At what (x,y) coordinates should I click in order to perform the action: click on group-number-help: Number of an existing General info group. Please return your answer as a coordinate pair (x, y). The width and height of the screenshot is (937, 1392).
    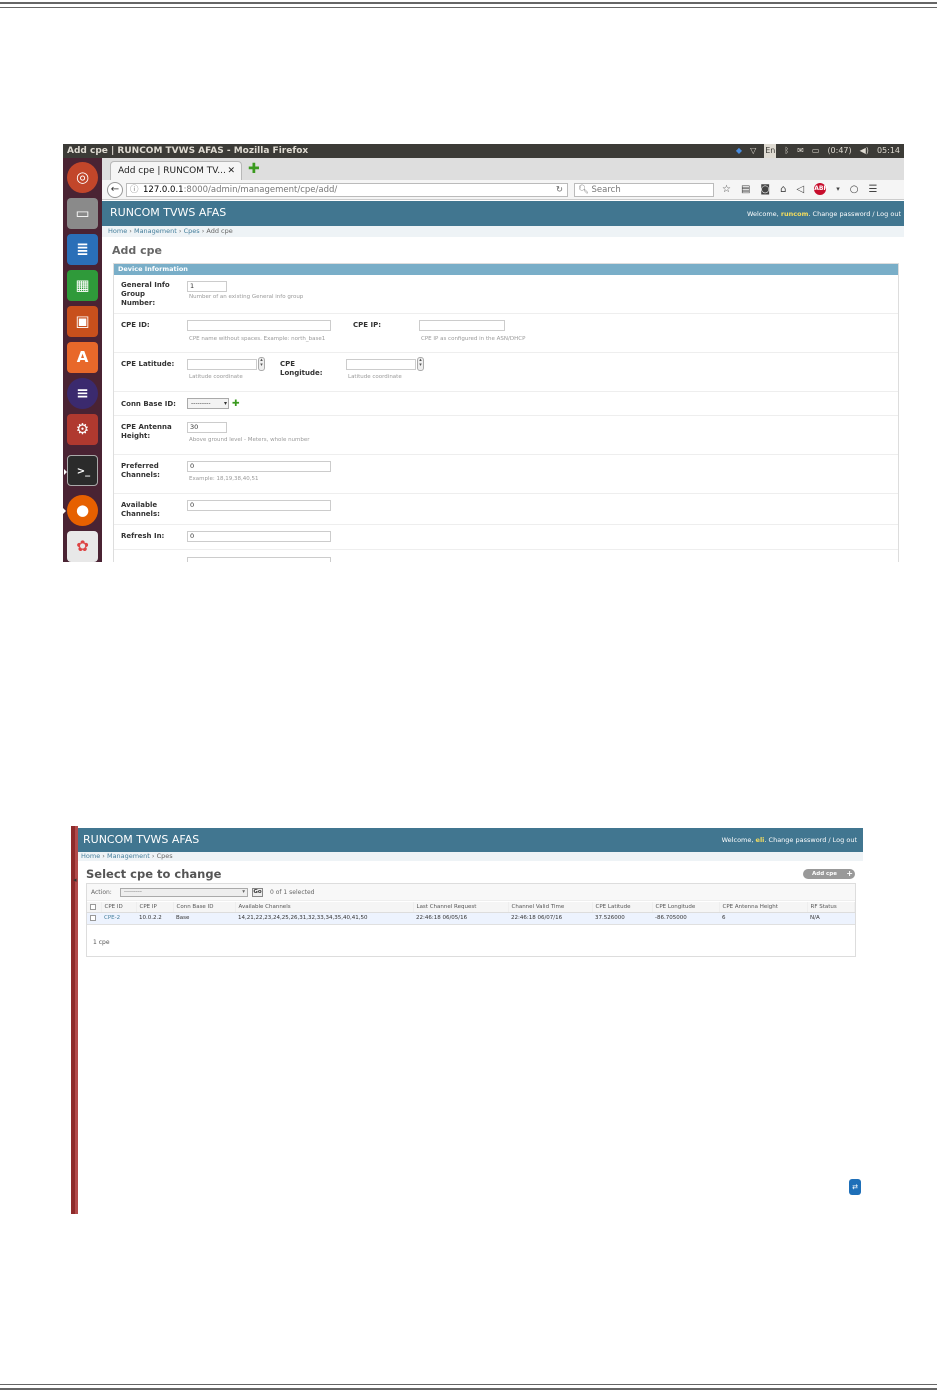
    Looking at the image, I should click on (246, 297).